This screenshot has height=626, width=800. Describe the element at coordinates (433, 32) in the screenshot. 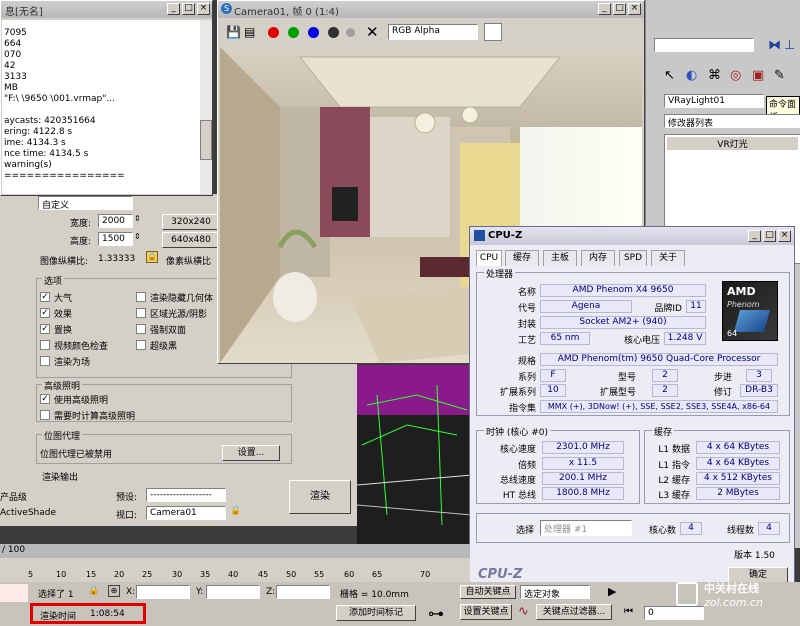

I see `channel-dropdown: RGB Alpha` at that location.